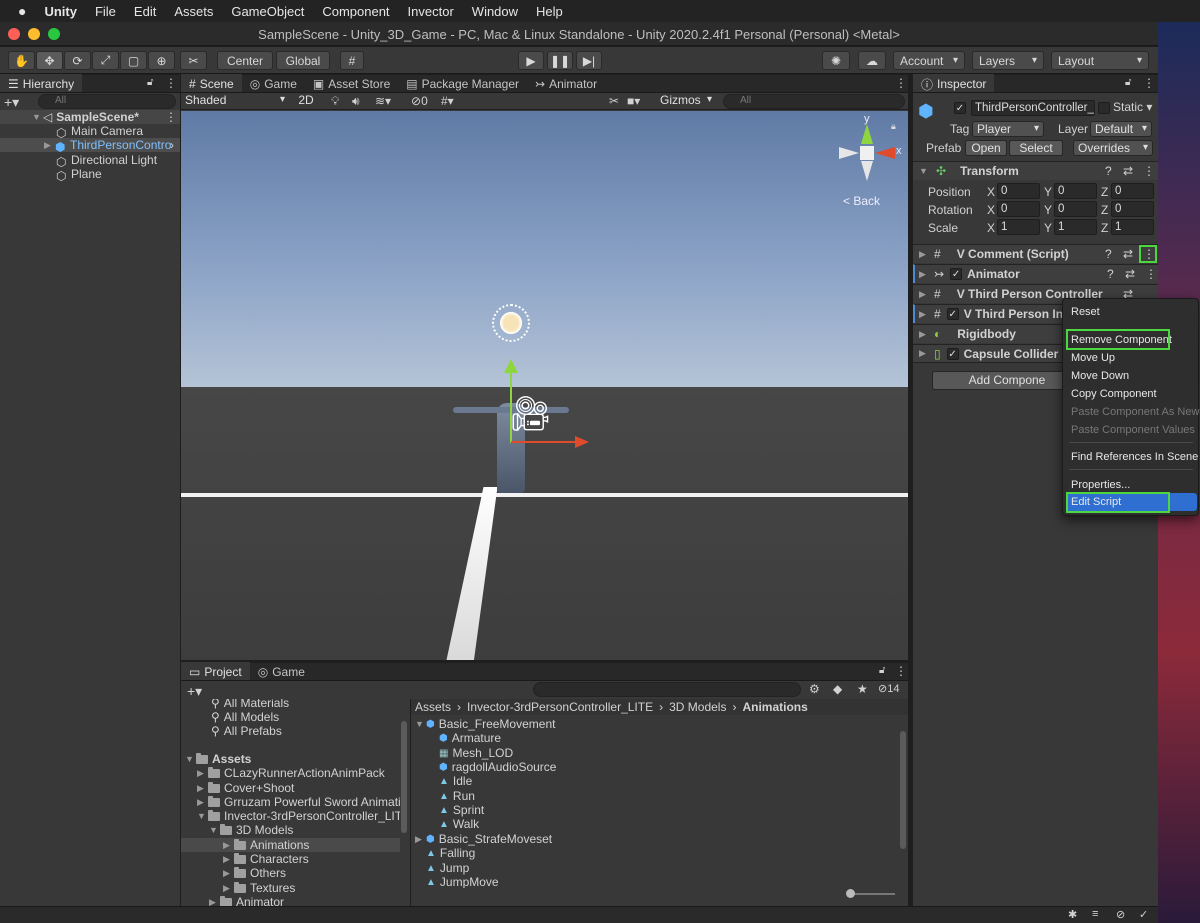  I want to click on gizmo-neg-x-cone, so click(849, 153).